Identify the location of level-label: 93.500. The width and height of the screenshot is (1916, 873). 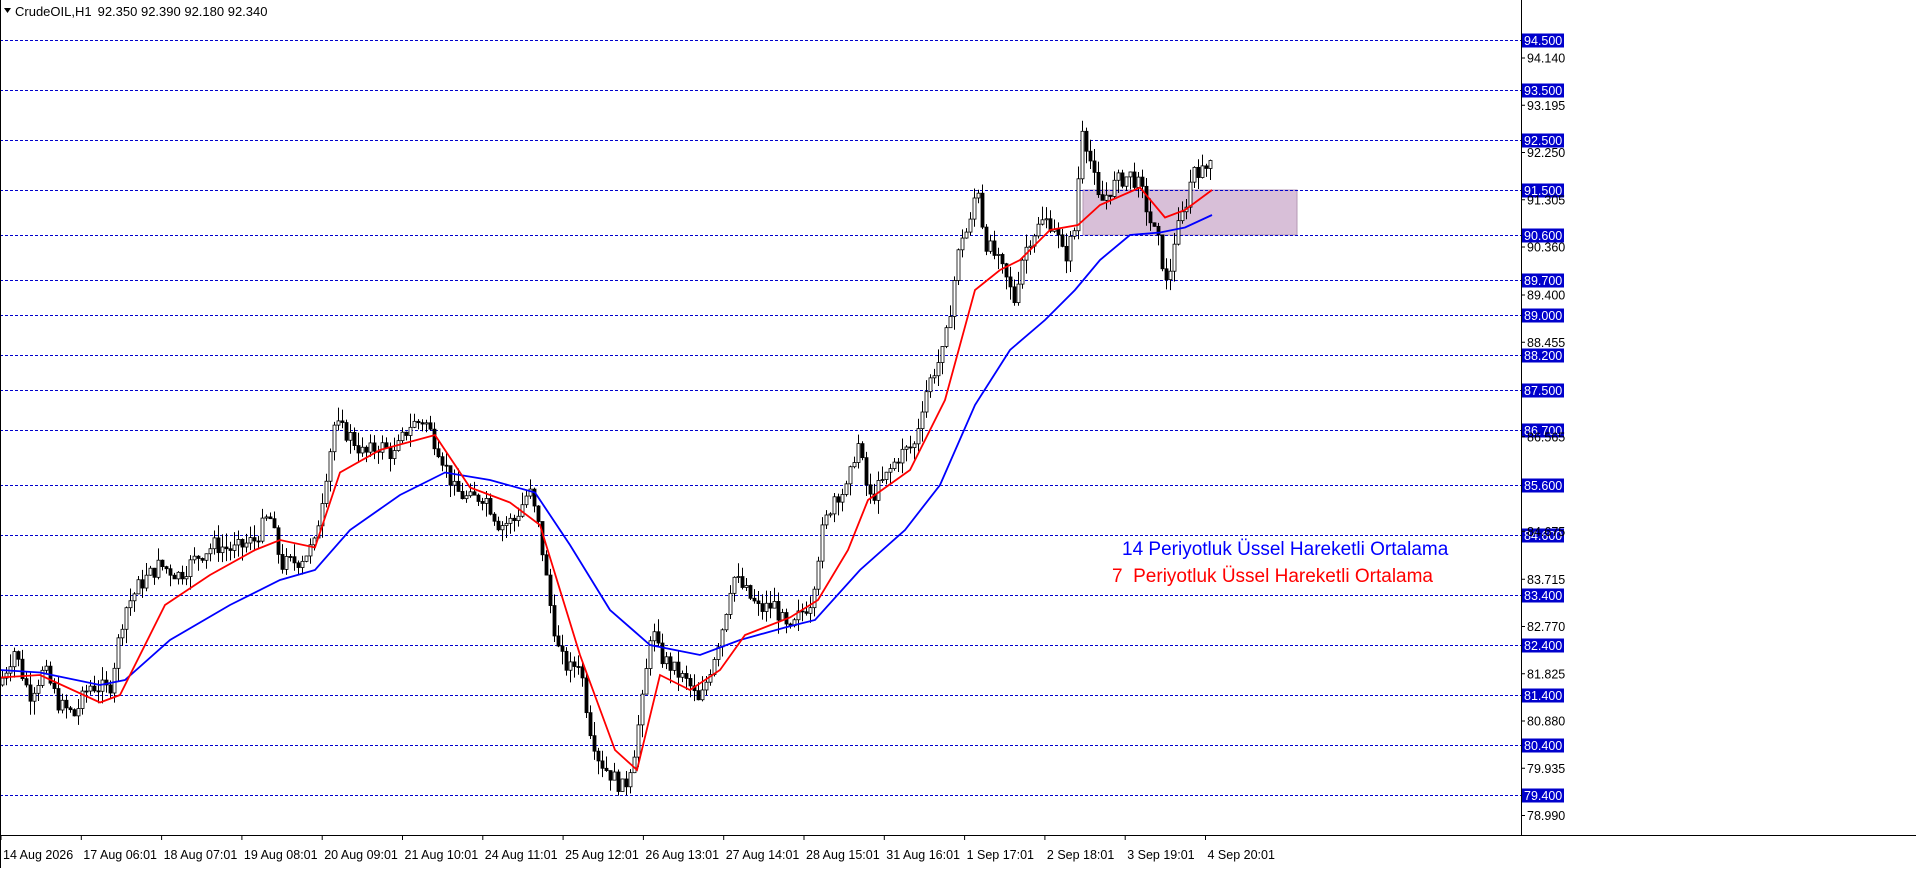
(1543, 91).